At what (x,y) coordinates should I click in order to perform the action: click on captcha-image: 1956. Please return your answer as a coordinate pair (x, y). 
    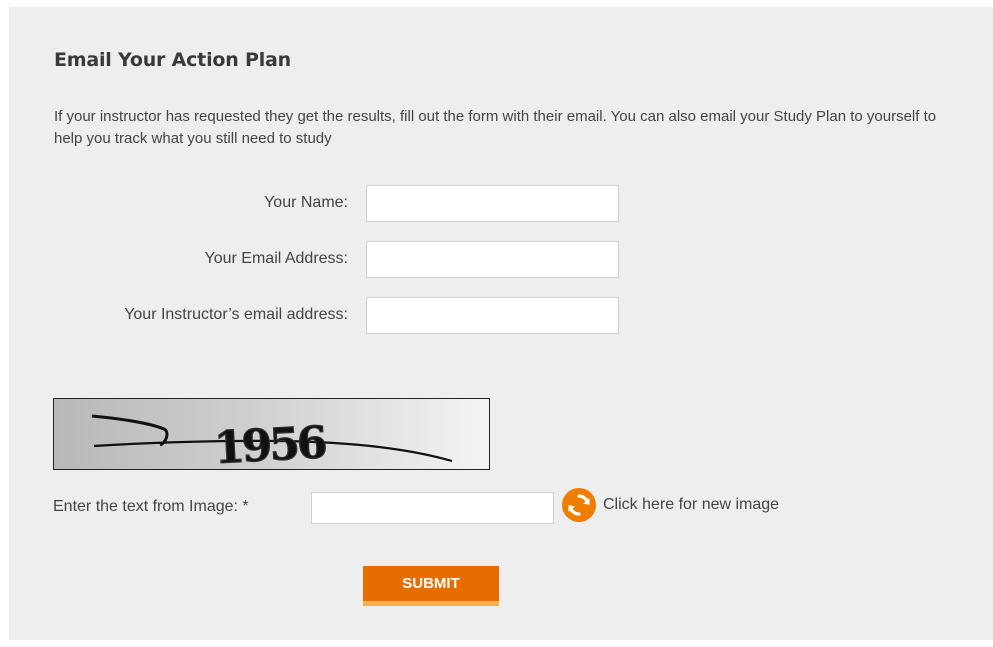
    Looking at the image, I should click on (271, 434).